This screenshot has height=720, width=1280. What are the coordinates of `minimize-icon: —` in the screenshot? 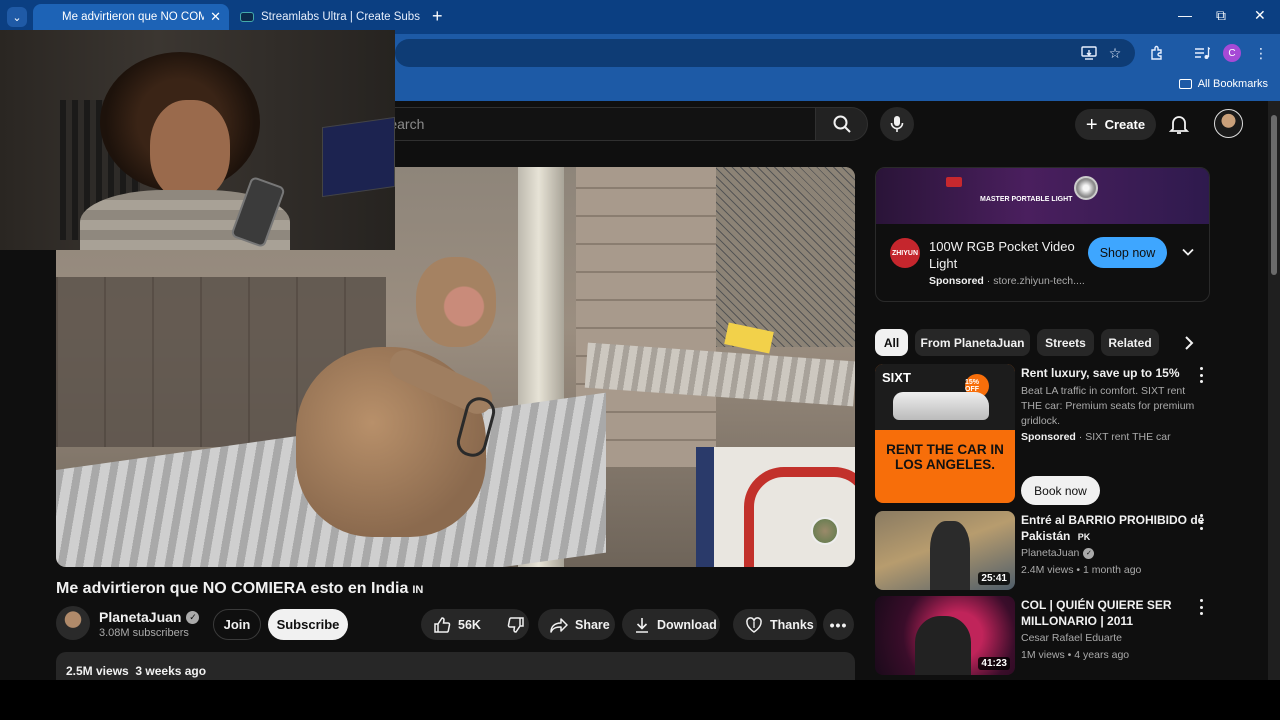 It's located at (1185, 15).